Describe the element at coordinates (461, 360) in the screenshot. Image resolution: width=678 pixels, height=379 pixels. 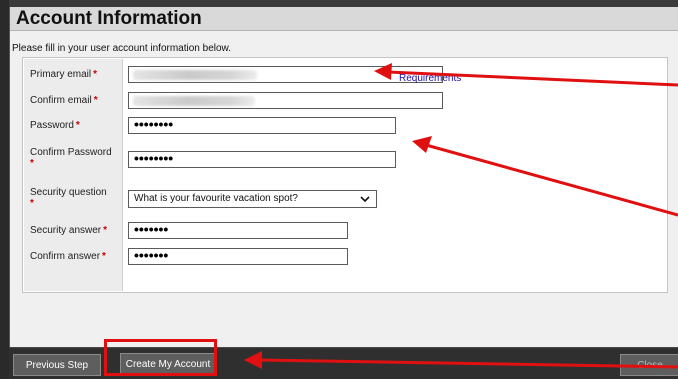
I see `annotation-arrow-create-button` at that location.